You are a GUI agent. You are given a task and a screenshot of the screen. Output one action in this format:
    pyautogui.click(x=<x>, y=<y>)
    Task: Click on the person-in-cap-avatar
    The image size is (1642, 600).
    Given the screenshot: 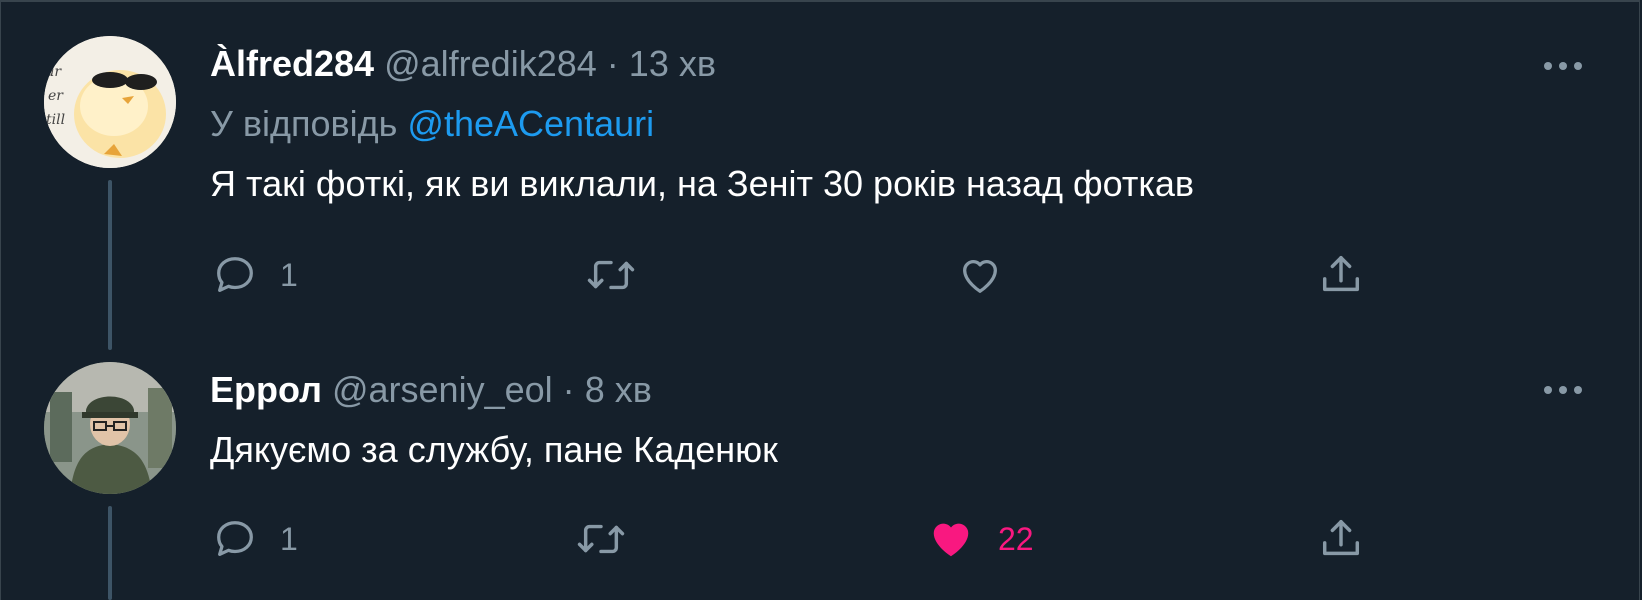 What is the action you would take?
    pyautogui.click(x=110, y=428)
    